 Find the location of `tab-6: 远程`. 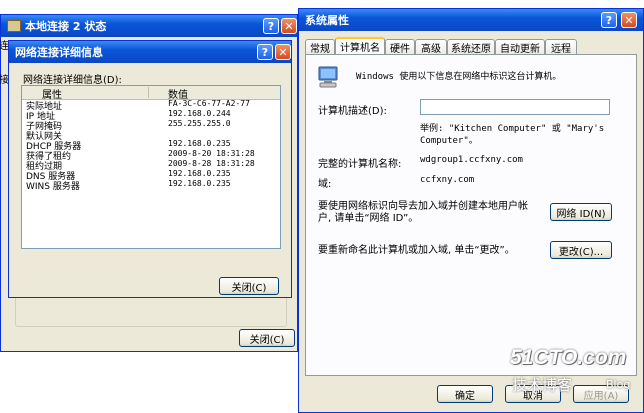

tab-6: 远程 is located at coordinates (561, 47).